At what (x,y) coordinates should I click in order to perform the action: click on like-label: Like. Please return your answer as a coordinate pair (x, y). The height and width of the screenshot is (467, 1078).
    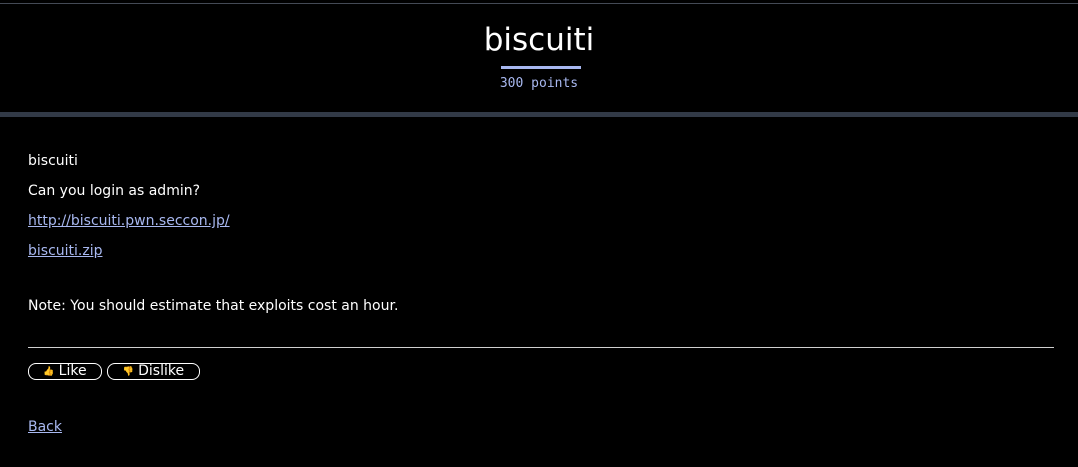
    Looking at the image, I should click on (72, 371).